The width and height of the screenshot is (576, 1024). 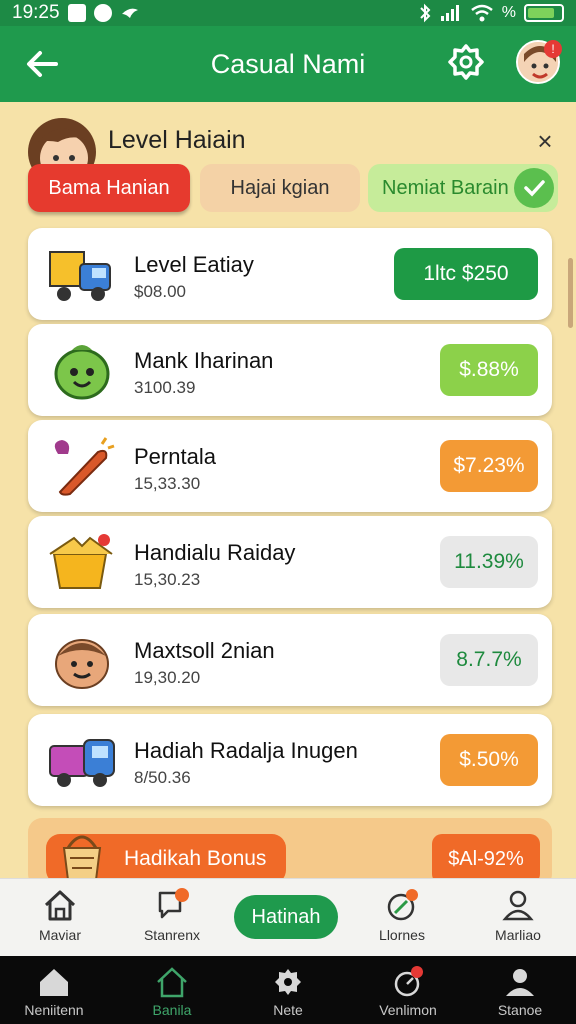 What do you see at coordinates (544, 13) in the screenshot?
I see `battery-icon` at bounding box center [544, 13].